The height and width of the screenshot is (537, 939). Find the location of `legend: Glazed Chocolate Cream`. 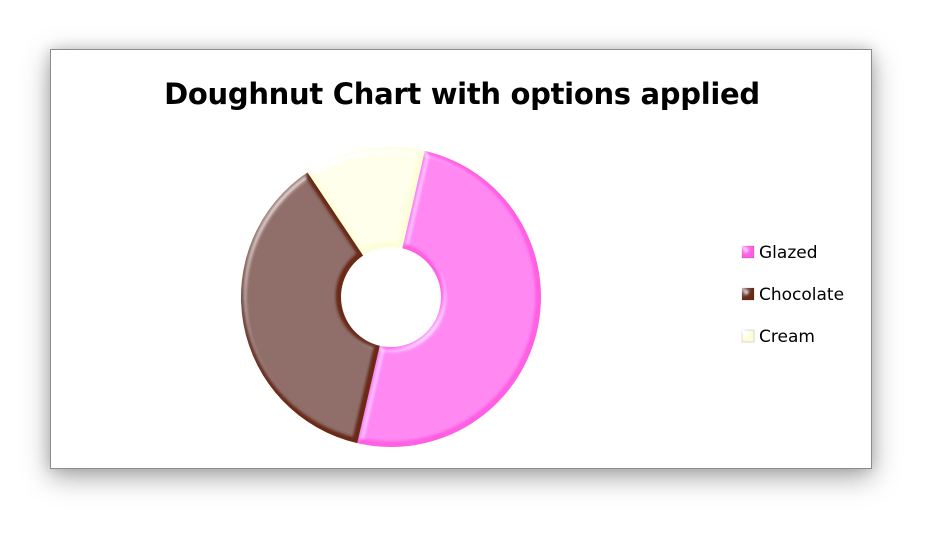

legend: Glazed Chocolate Cream is located at coordinates (792, 295).